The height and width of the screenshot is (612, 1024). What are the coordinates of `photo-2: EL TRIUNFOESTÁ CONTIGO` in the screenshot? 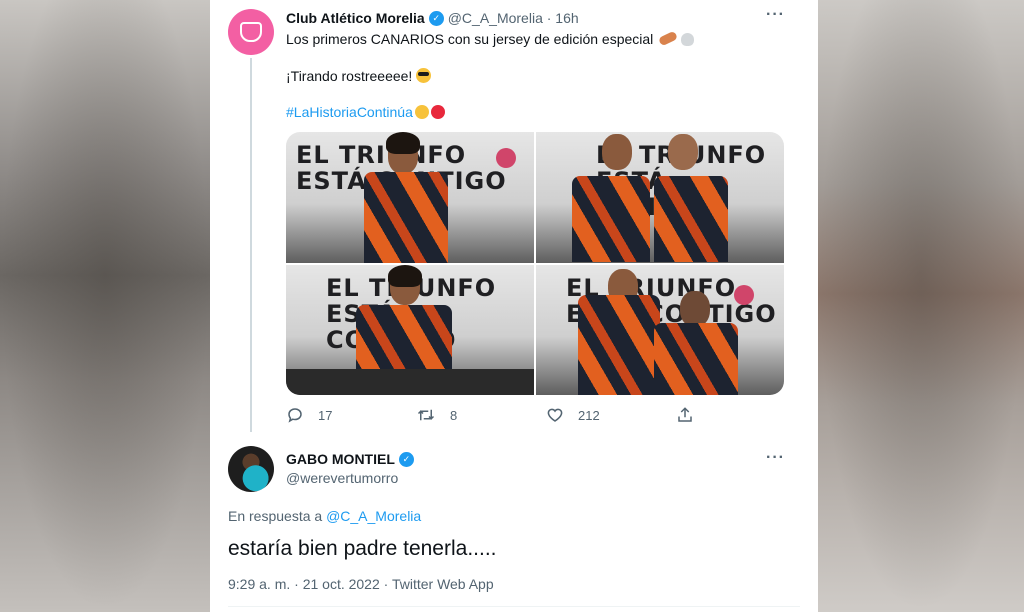 It's located at (660, 197).